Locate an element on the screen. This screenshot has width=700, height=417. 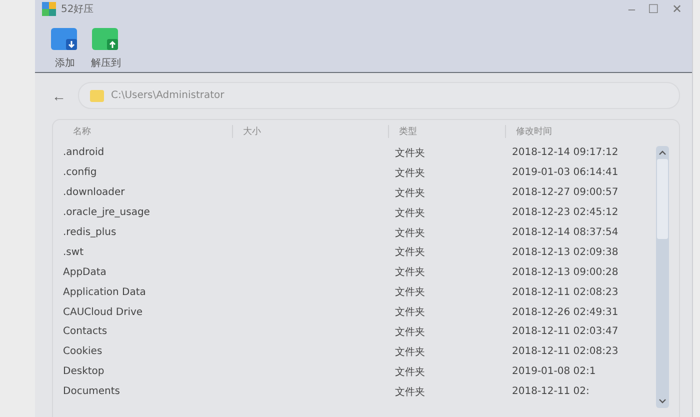
file-name: Contacts is located at coordinates (148, 332).